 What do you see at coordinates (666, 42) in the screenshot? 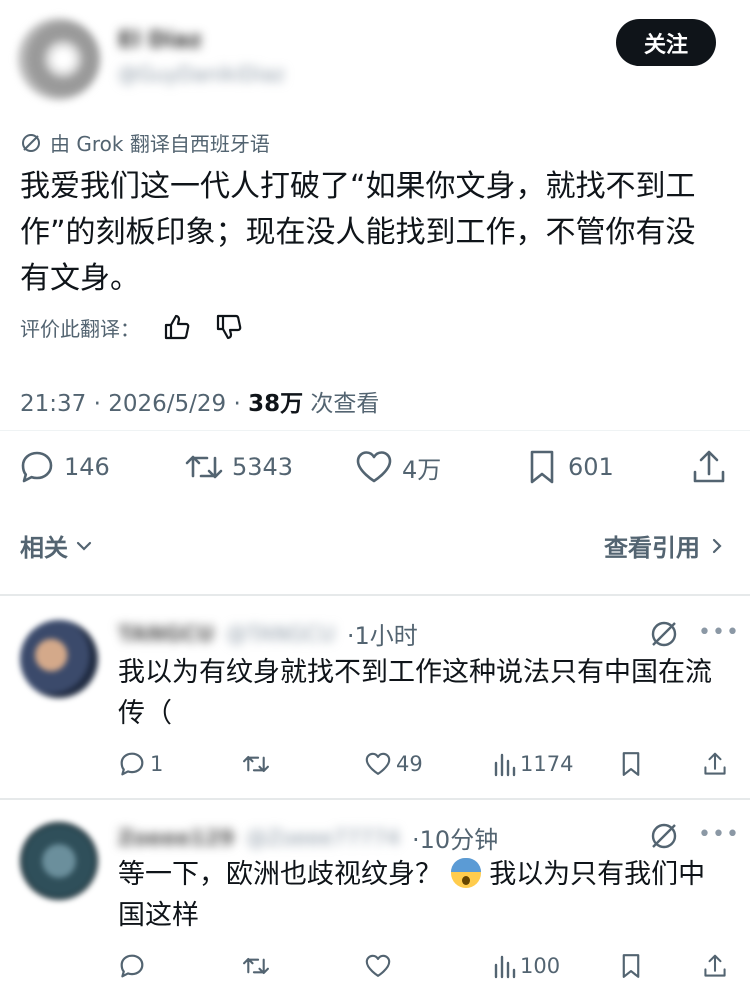
I see `follow-button: 关注` at bounding box center [666, 42].